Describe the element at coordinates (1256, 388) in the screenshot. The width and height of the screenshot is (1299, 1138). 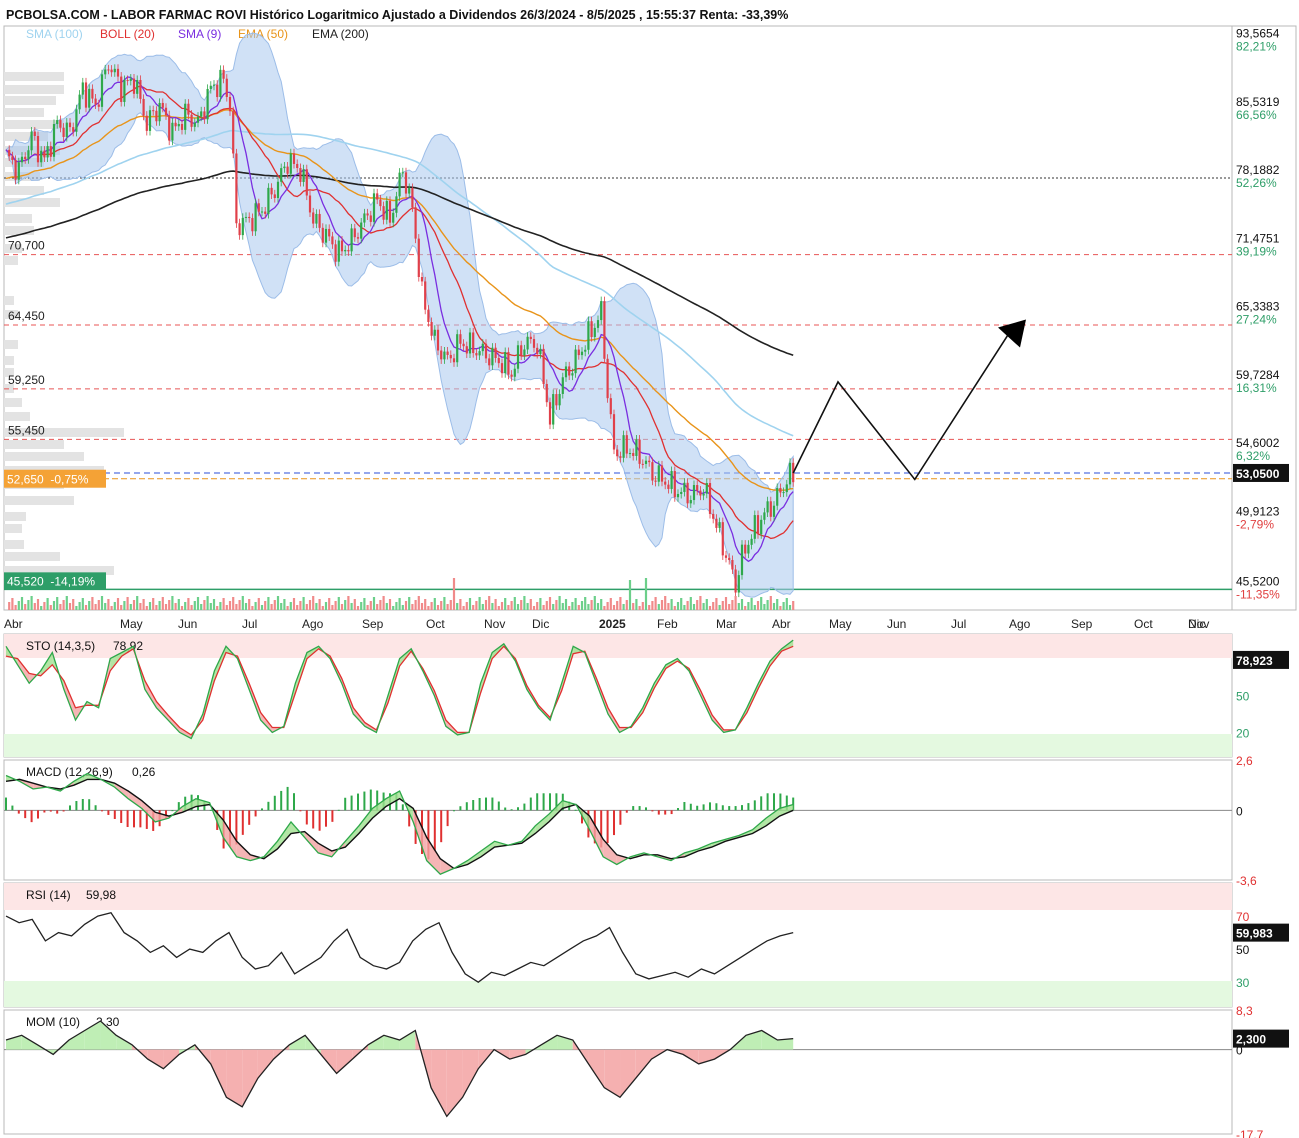
I see `price-axis-pct: 16,31%` at that location.